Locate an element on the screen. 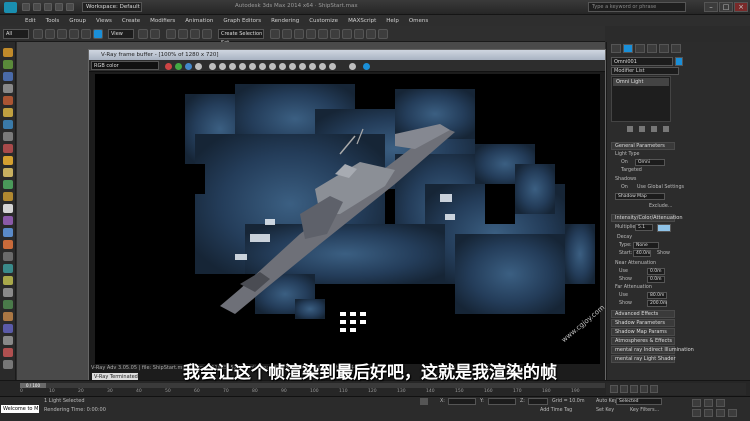 This screenshot has height=421, width=750. shadows-on-label: On is located at coordinates (624, 187).